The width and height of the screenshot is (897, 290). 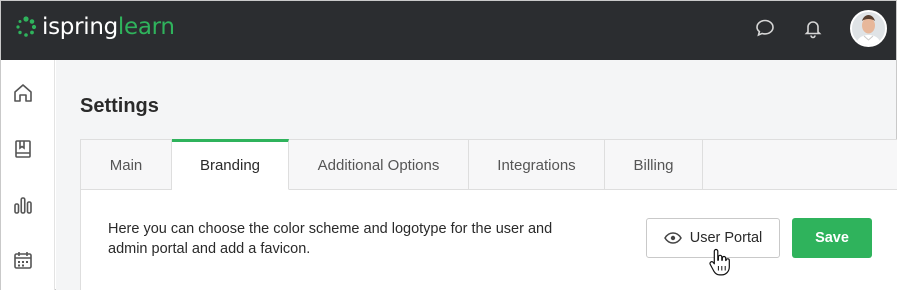 What do you see at coordinates (80, 27) in the screenshot?
I see `logo-text-ispring: ispring` at bounding box center [80, 27].